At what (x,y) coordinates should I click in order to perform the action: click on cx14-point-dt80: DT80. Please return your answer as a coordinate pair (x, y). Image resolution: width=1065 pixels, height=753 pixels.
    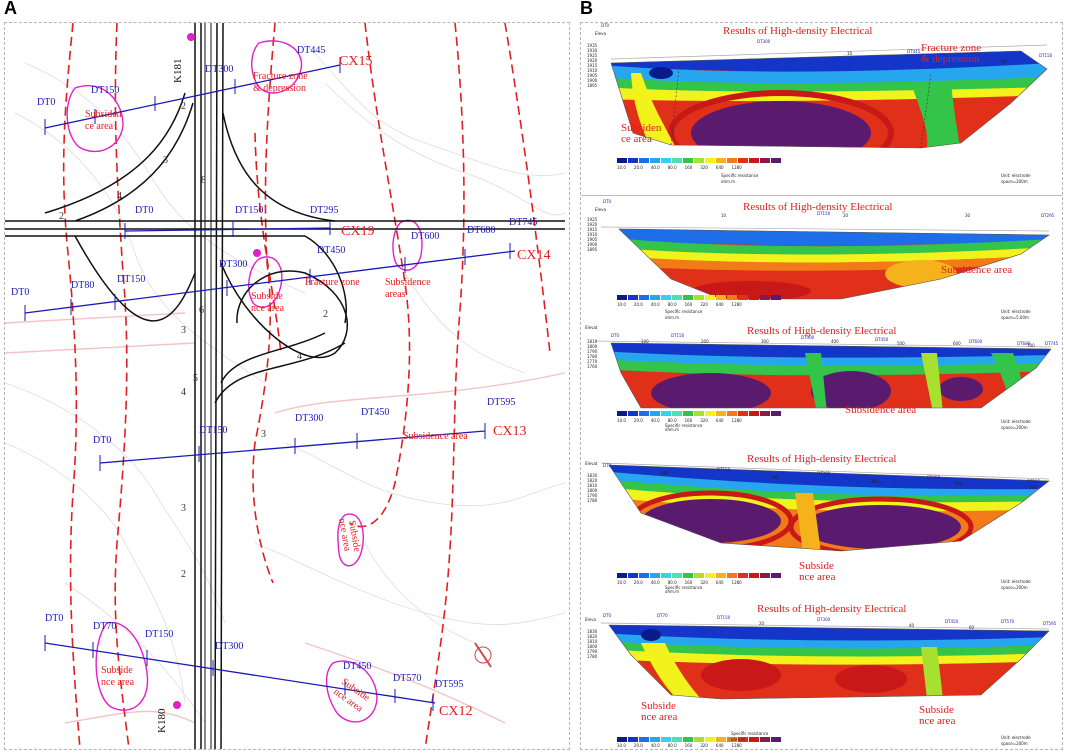
    Looking at the image, I should click on (82, 285).